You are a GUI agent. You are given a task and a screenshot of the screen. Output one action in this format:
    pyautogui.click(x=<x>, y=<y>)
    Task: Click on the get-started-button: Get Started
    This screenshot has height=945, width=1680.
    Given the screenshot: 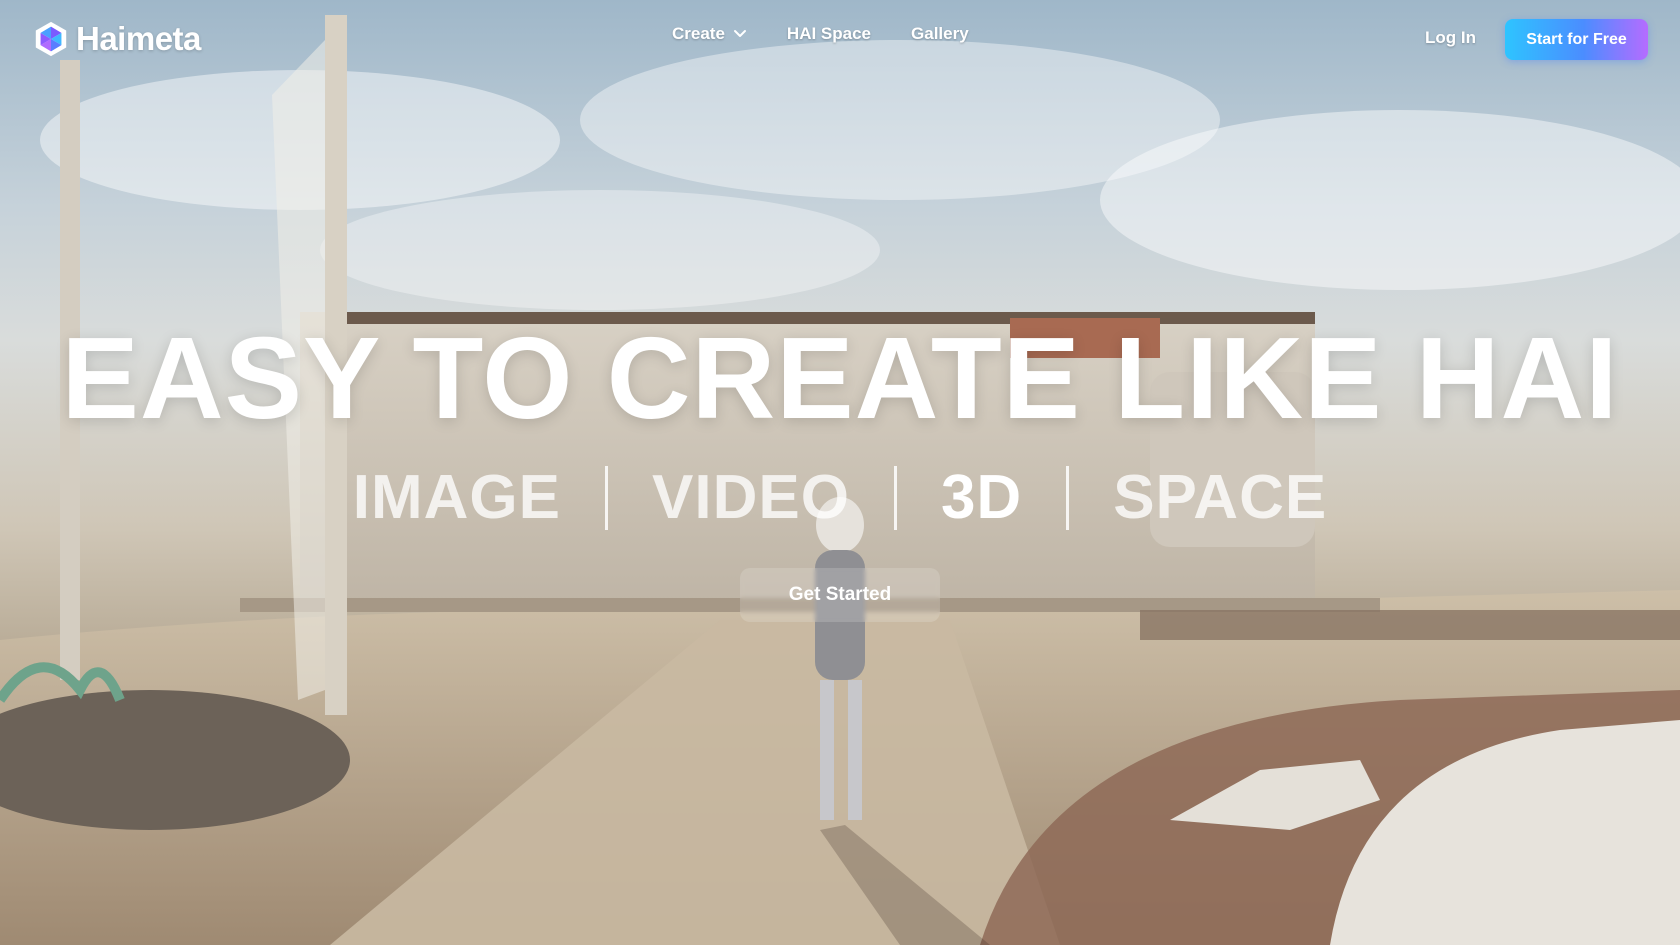 What is the action you would take?
    pyautogui.click(x=840, y=595)
    